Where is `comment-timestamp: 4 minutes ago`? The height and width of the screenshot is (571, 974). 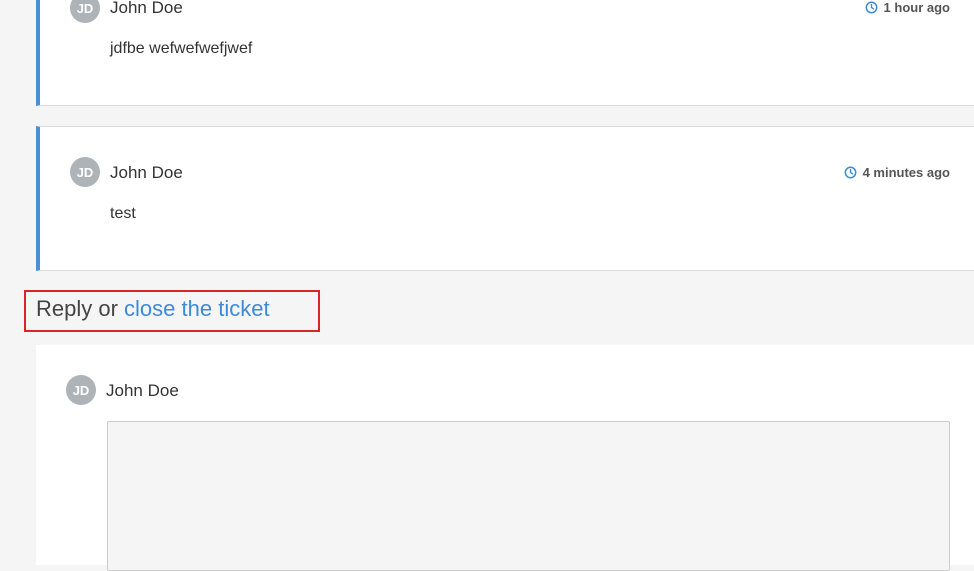 comment-timestamp: 4 minutes ago is located at coordinates (897, 172).